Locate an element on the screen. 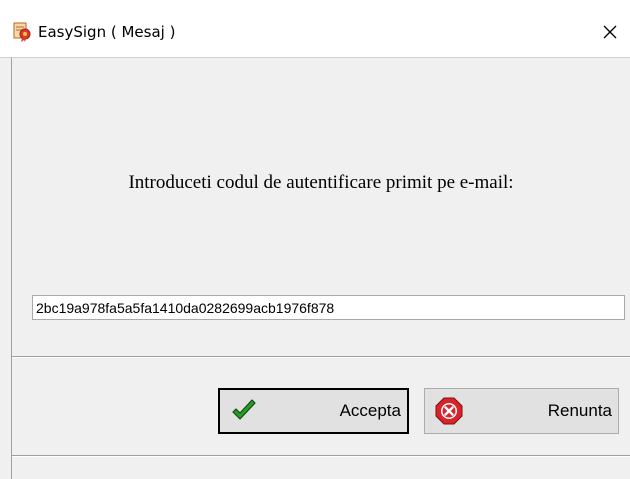 Image resolution: width=630 pixels, height=479 pixels. green-checkmark-icon is located at coordinates (244, 409).